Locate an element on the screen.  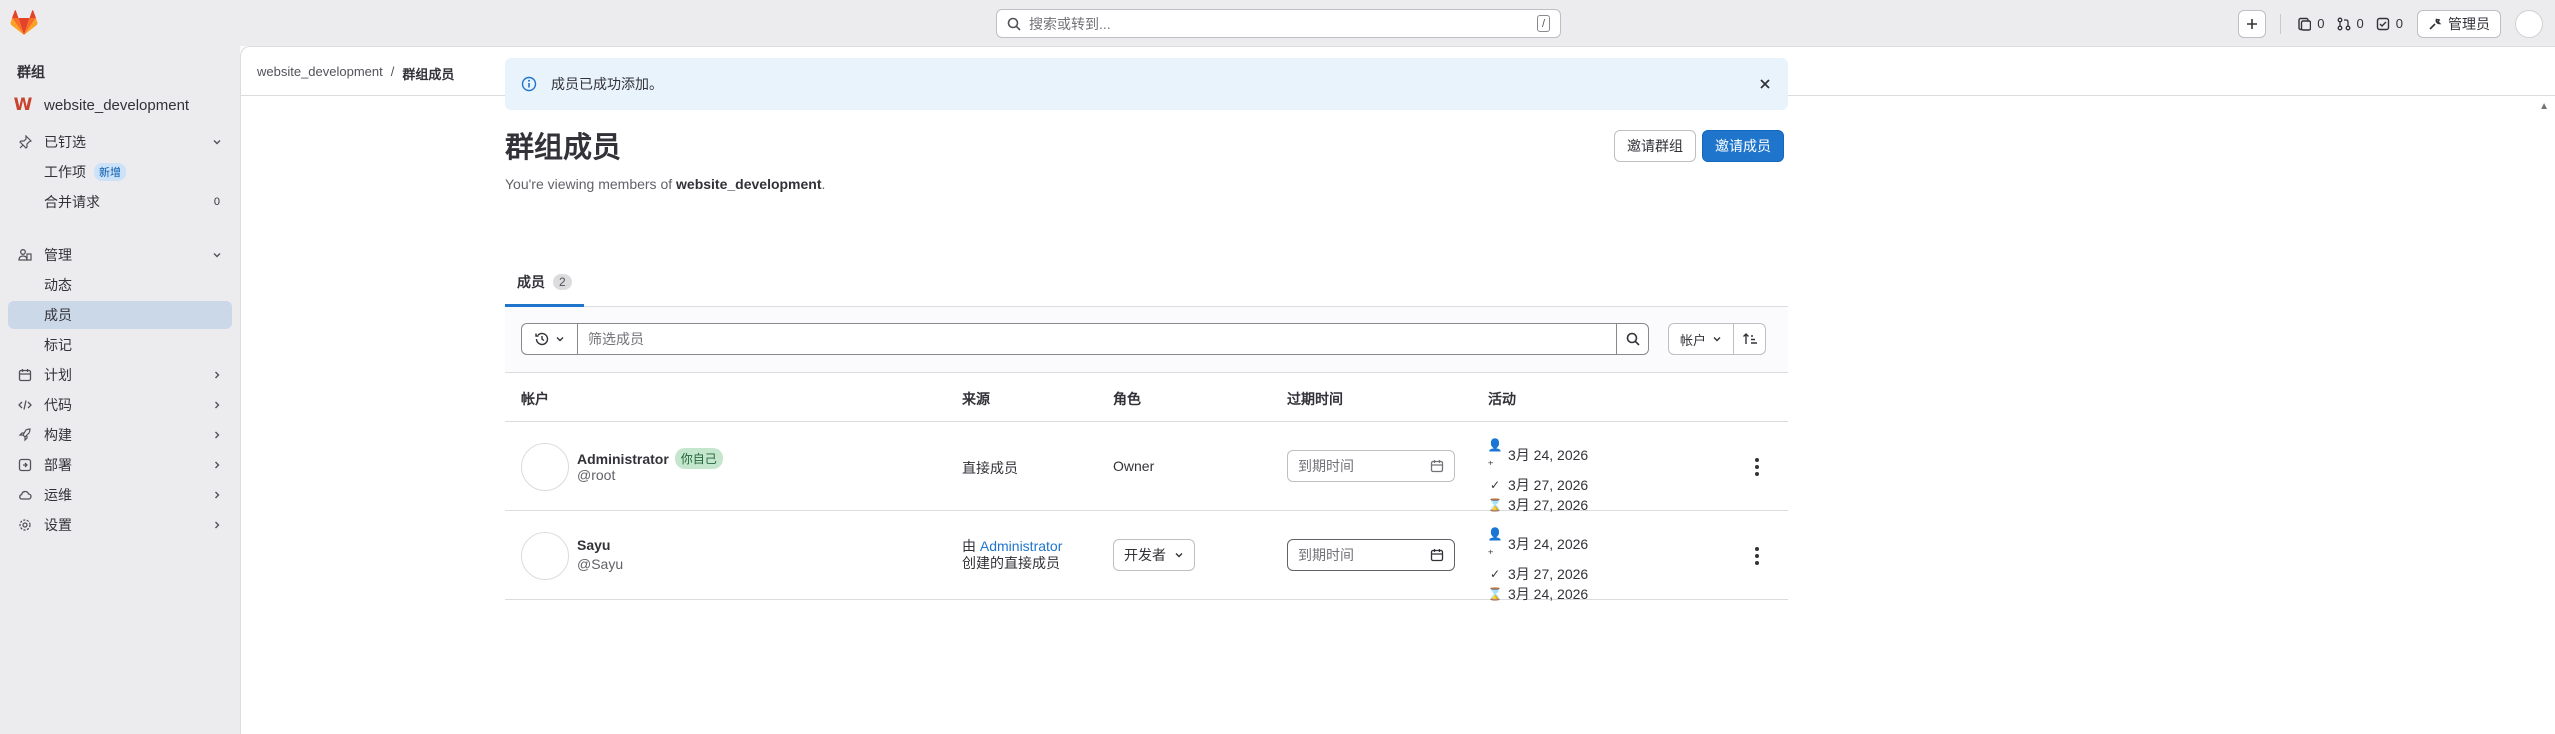
gitlab-logo-icon is located at coordinates (24, 23).